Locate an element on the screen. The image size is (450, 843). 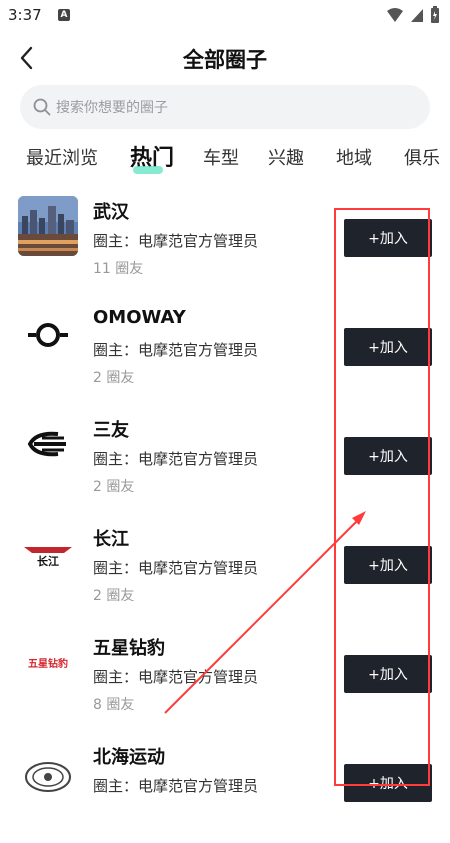
tab-interest: 兴趣 is located at coordinates (286, 157).